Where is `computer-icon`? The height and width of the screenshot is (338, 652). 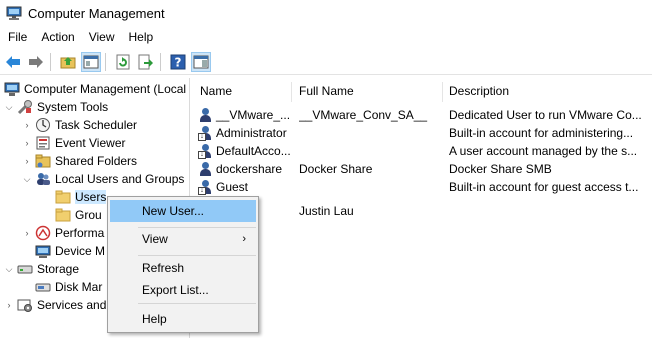
computer-icon is located at coordinates (12, 89).